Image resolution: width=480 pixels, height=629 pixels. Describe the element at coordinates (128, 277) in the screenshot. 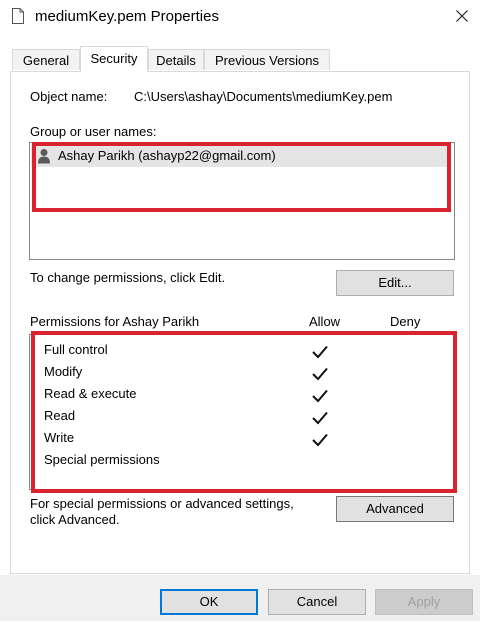

I see `change-permissions-text: To change permissions, click Edit.` at that location.